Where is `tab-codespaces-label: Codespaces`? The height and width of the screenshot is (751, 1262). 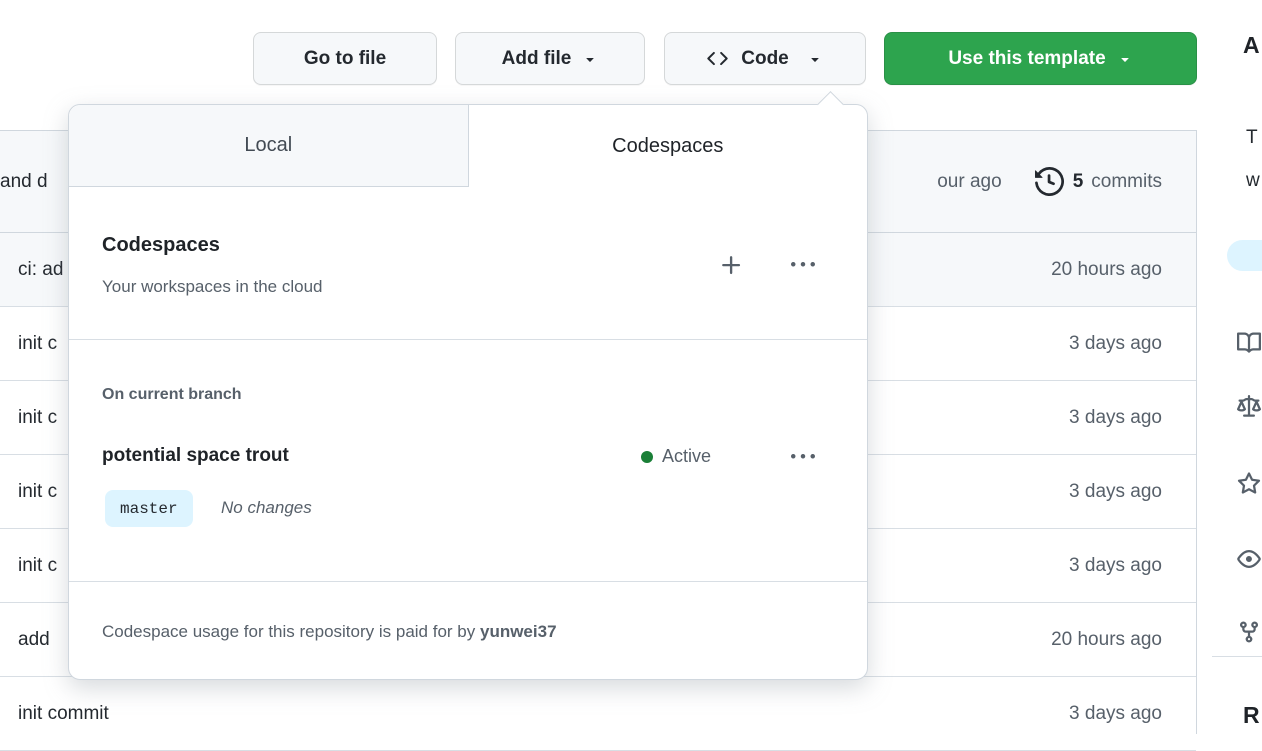
tab-codespaces-label: Codespaces is located at coordinates (668, 145).